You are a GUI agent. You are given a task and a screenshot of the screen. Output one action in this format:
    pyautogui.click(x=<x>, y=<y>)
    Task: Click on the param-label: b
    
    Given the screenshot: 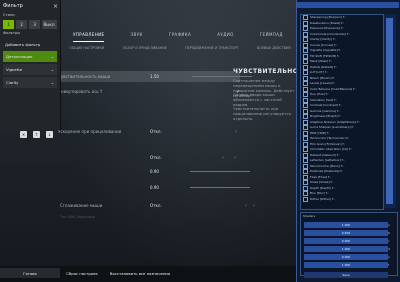 What is the action you would take?
    pyautogui.click(x=389, y=233)
    